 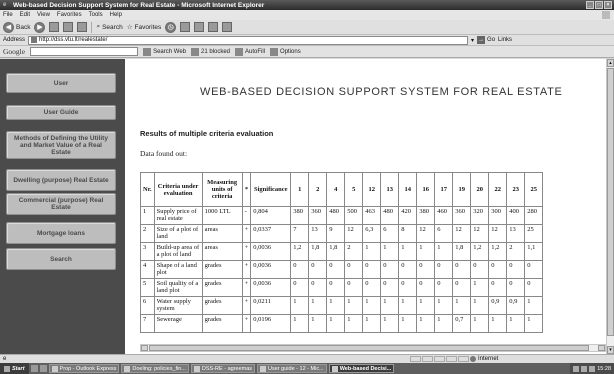 I want to click on table-cell: Water supply system, so click(x=178, y=305).